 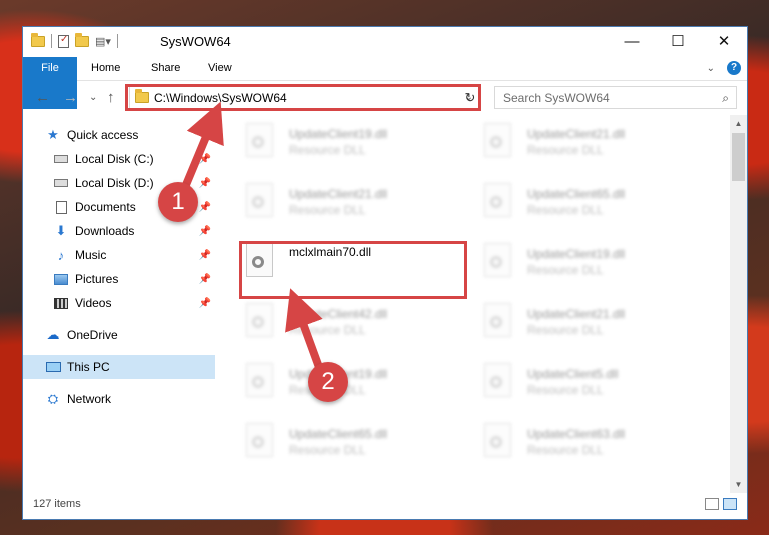 What do you see at coordinates (353, 270) in the screenshot?
I see `file-highlight` at bounding box center [353, 270].